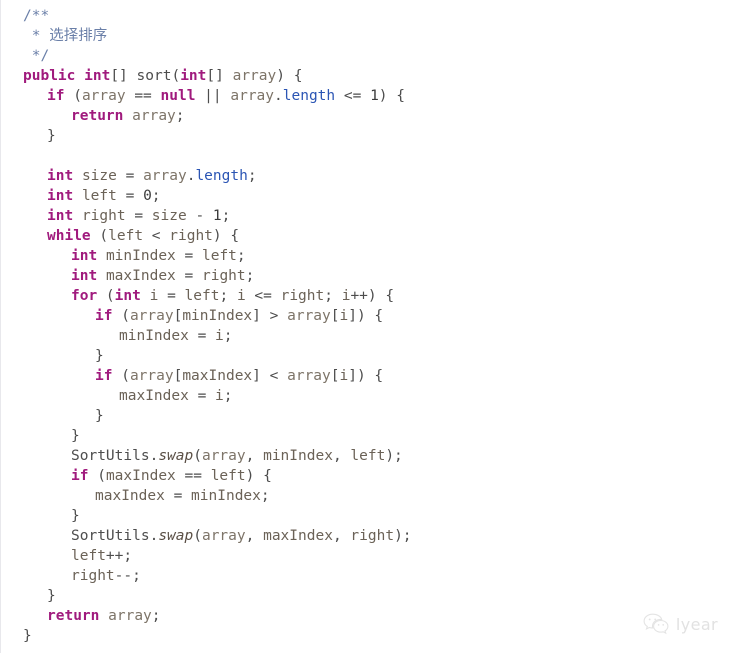 The height and width of the screenshot is (653, 734). What do you see at coordinates (178, 96) in the screenshot?
I see `code-token: null` at bounding box center [178, 96].